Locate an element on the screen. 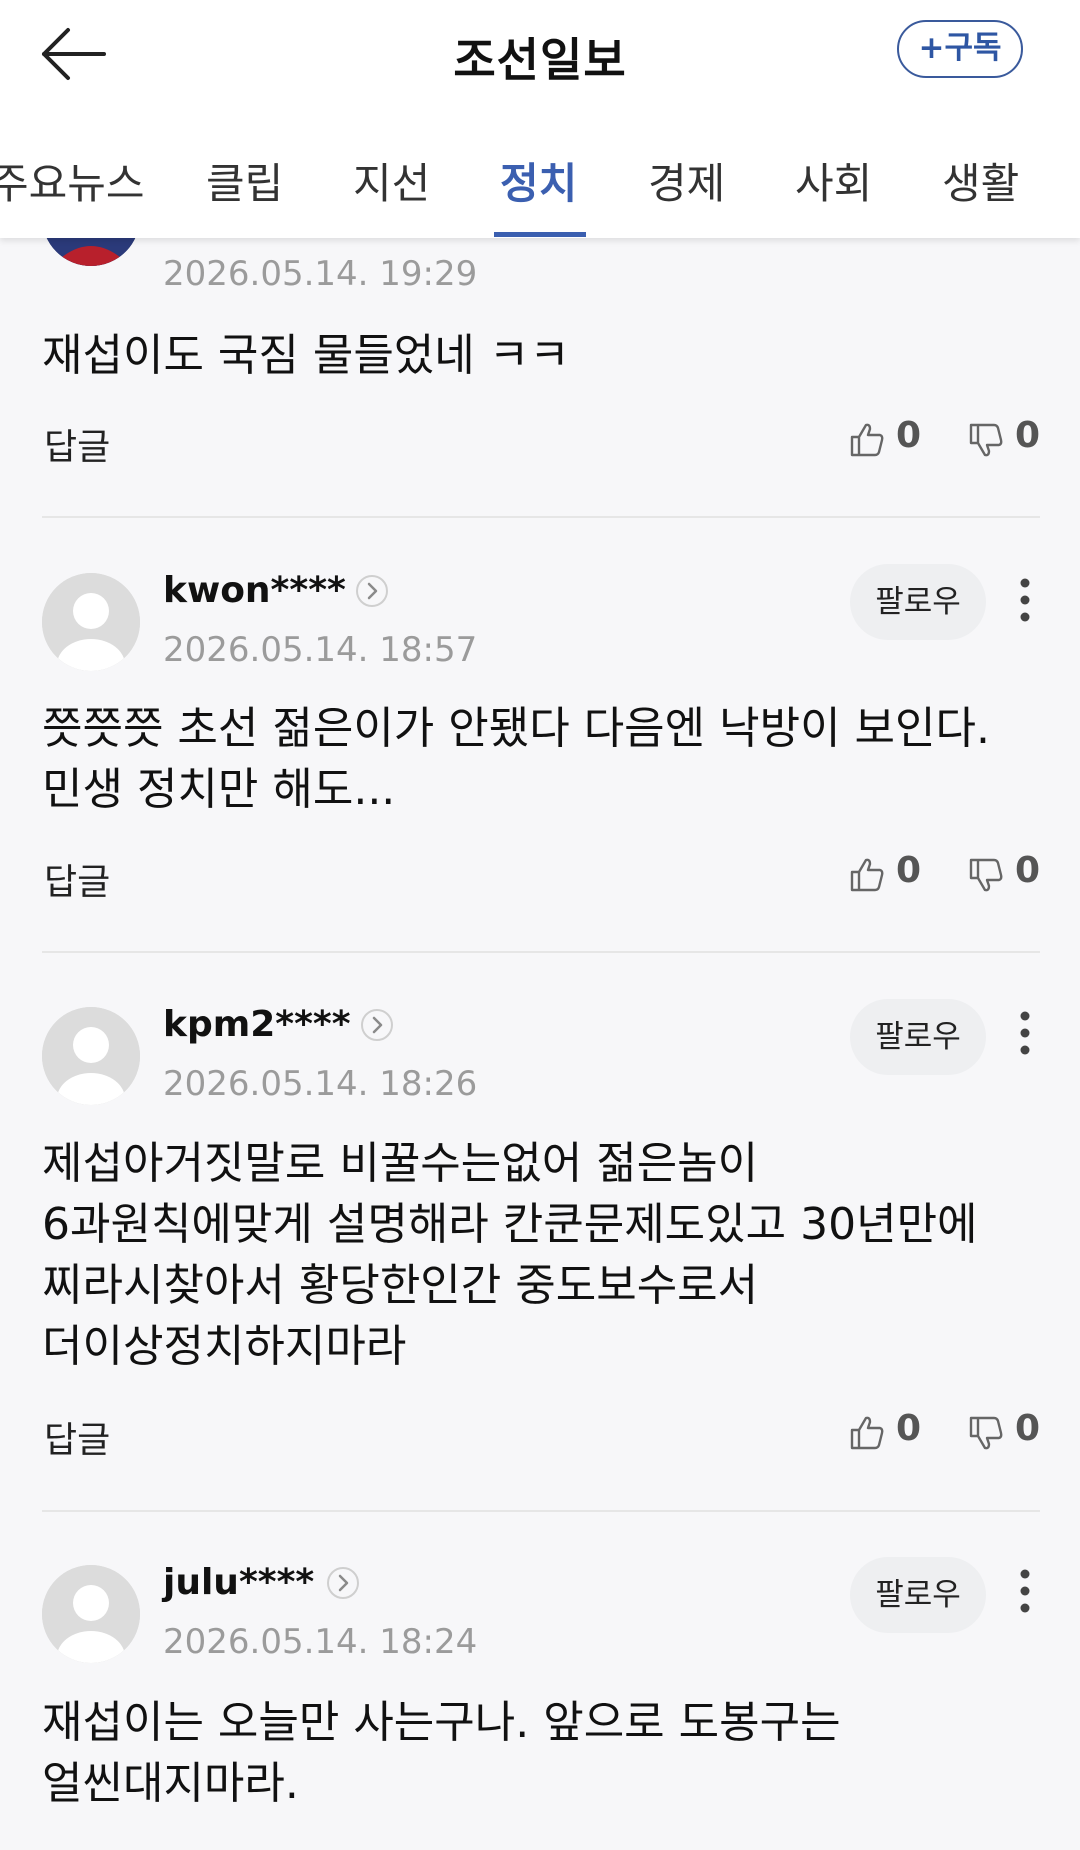  timestamp: 2026.05.14. 18:57 is located at coordinates (320, 650).